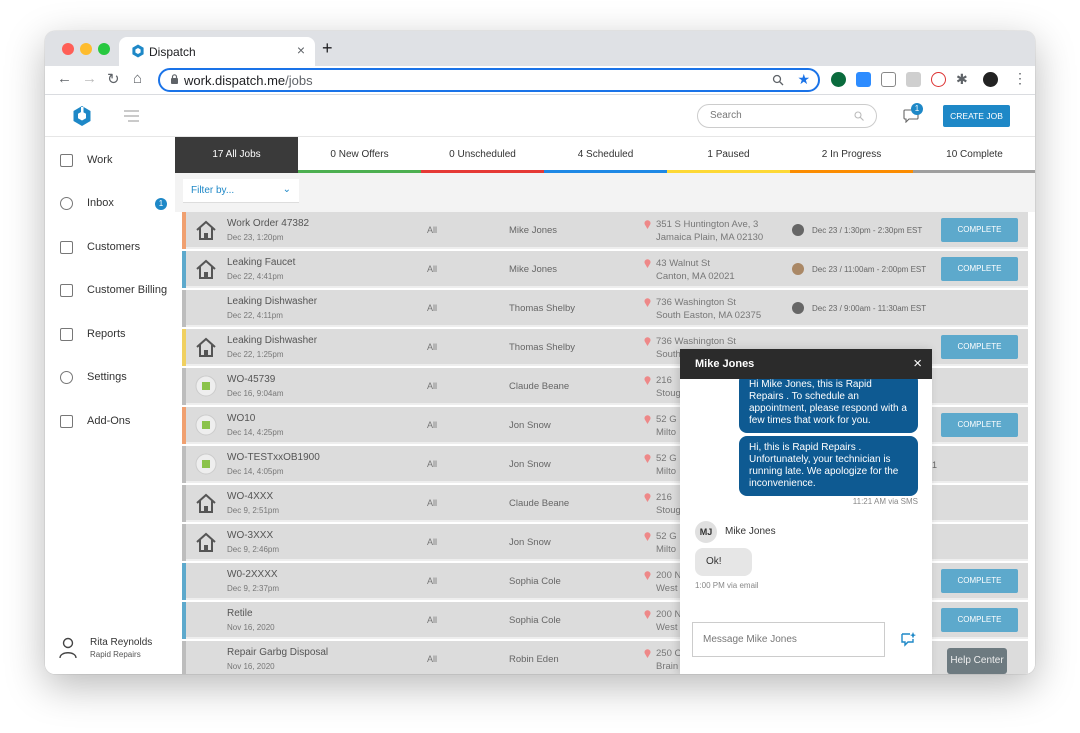  I want to click on zoom-icon, so click(778, 80).